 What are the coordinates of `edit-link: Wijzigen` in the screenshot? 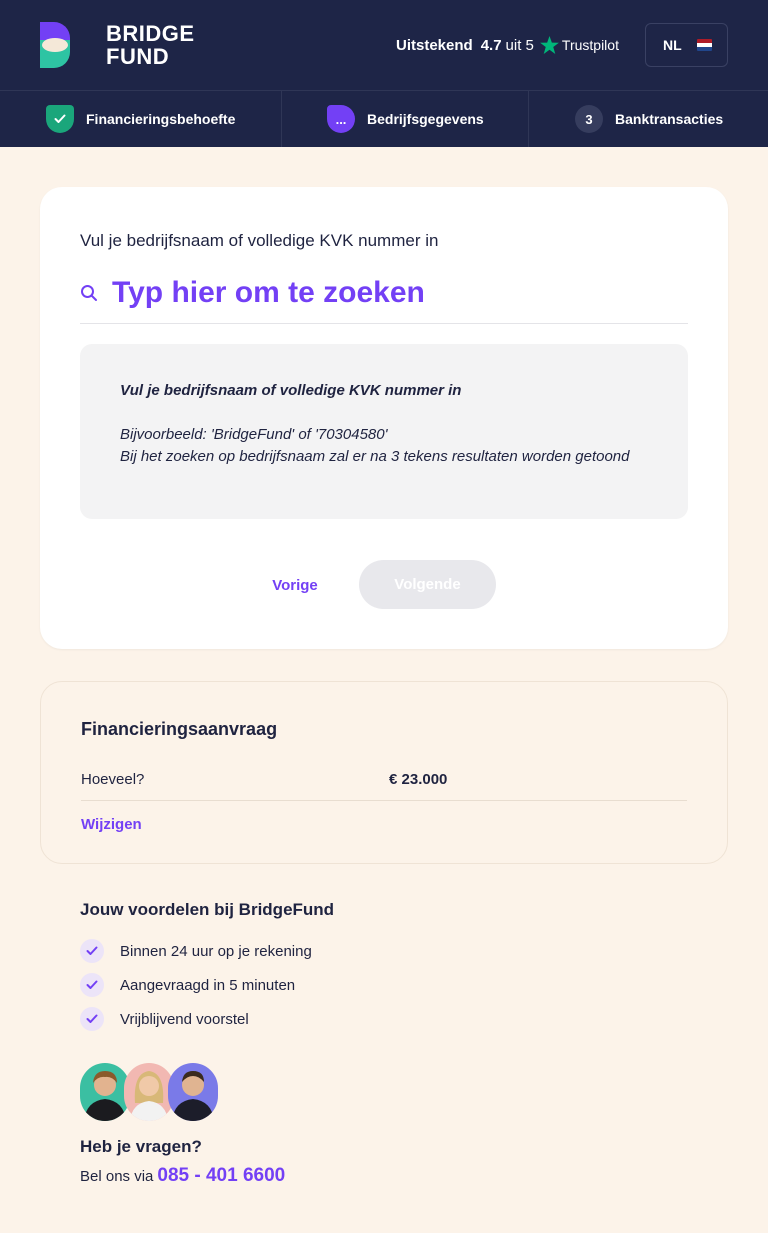 It's located at (111, 824).